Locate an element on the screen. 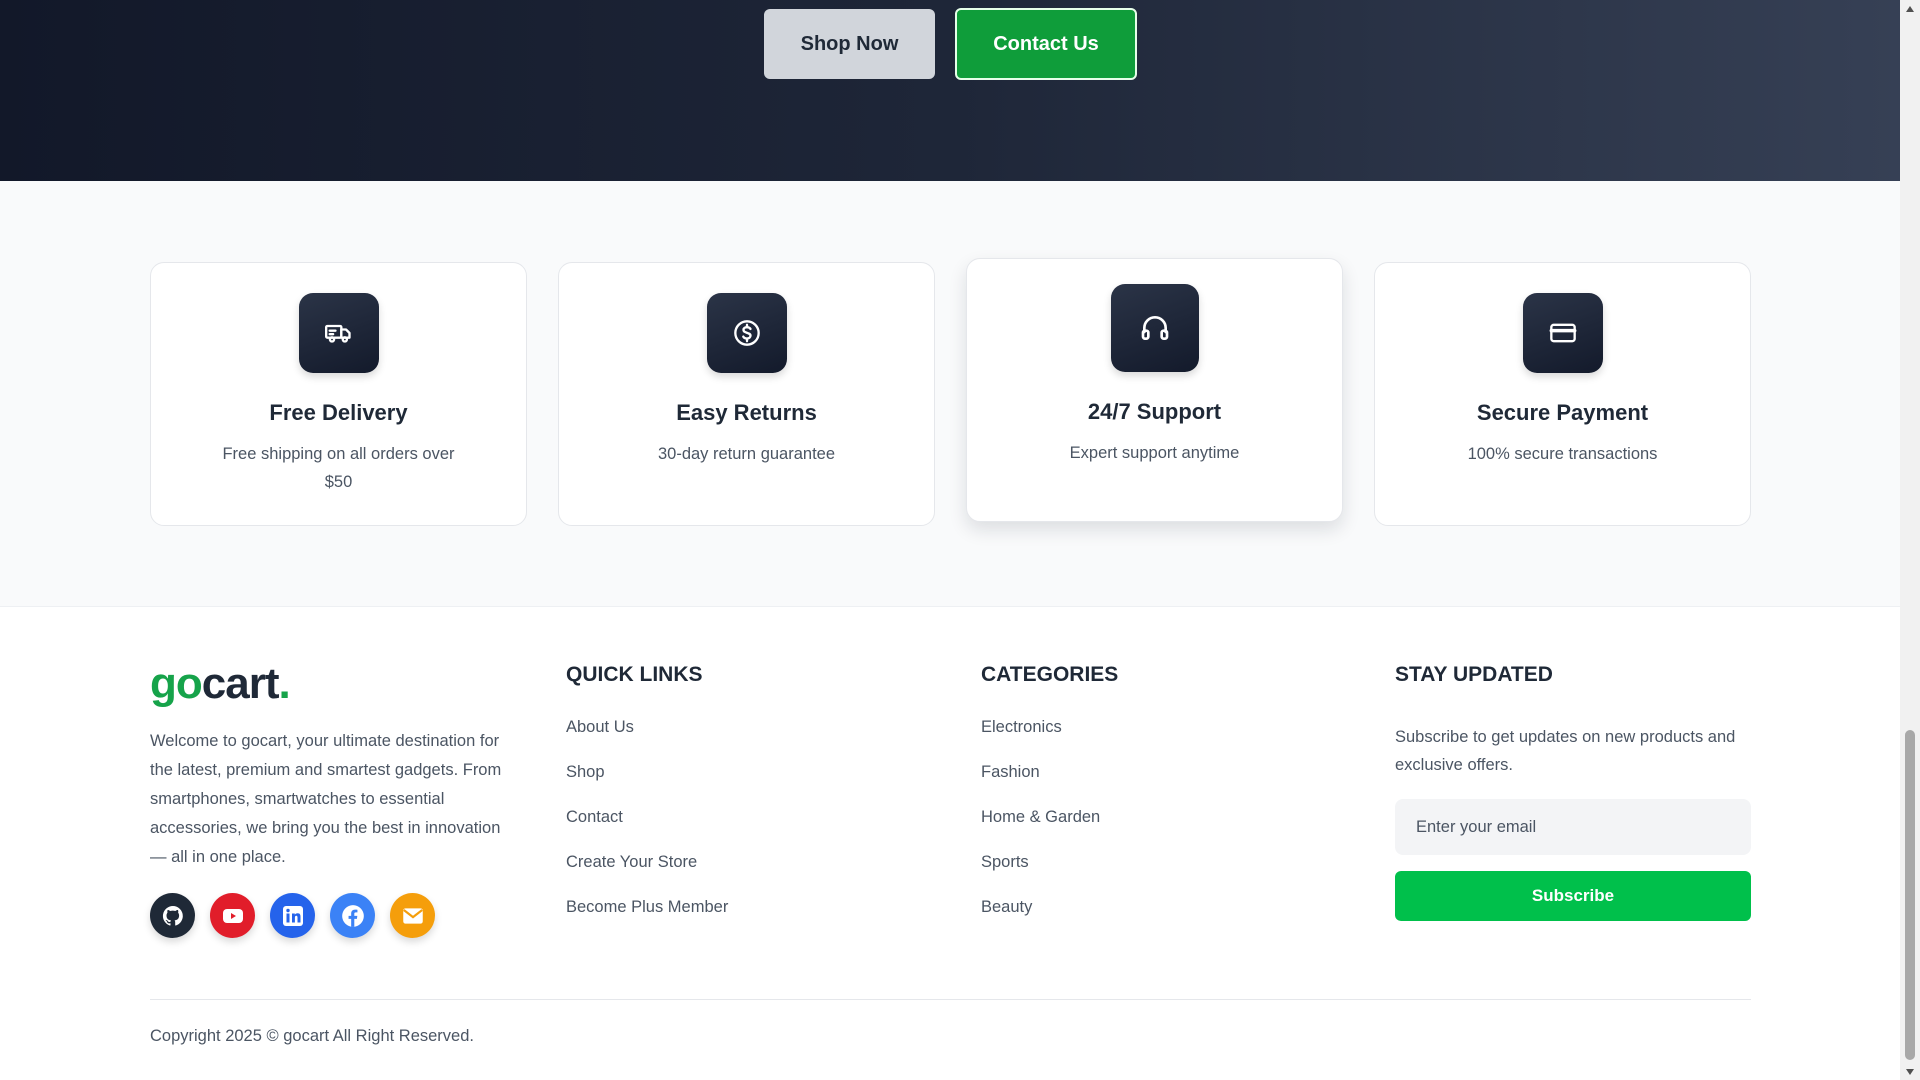 This screenshot has width=1920, height=1080. contact-us-button: Contact Us is located at coordinates (1046, 44).